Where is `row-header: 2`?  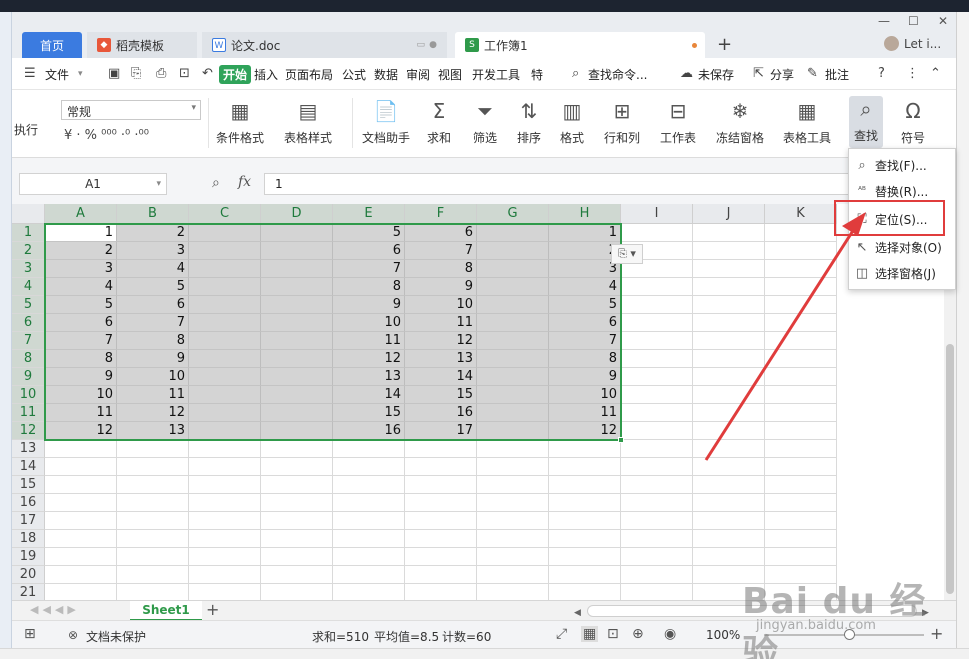 row-header: 2 is located at coordinates (28, 251).